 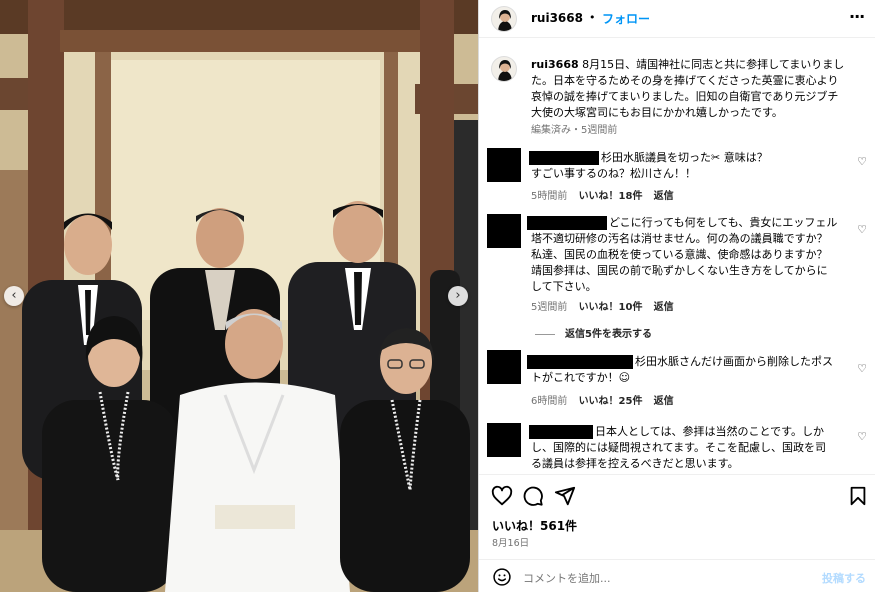 I want to click on comment-text: 私達、国民の血税を使っている意識、使命感はありますか？, so click(x=679, y=254).